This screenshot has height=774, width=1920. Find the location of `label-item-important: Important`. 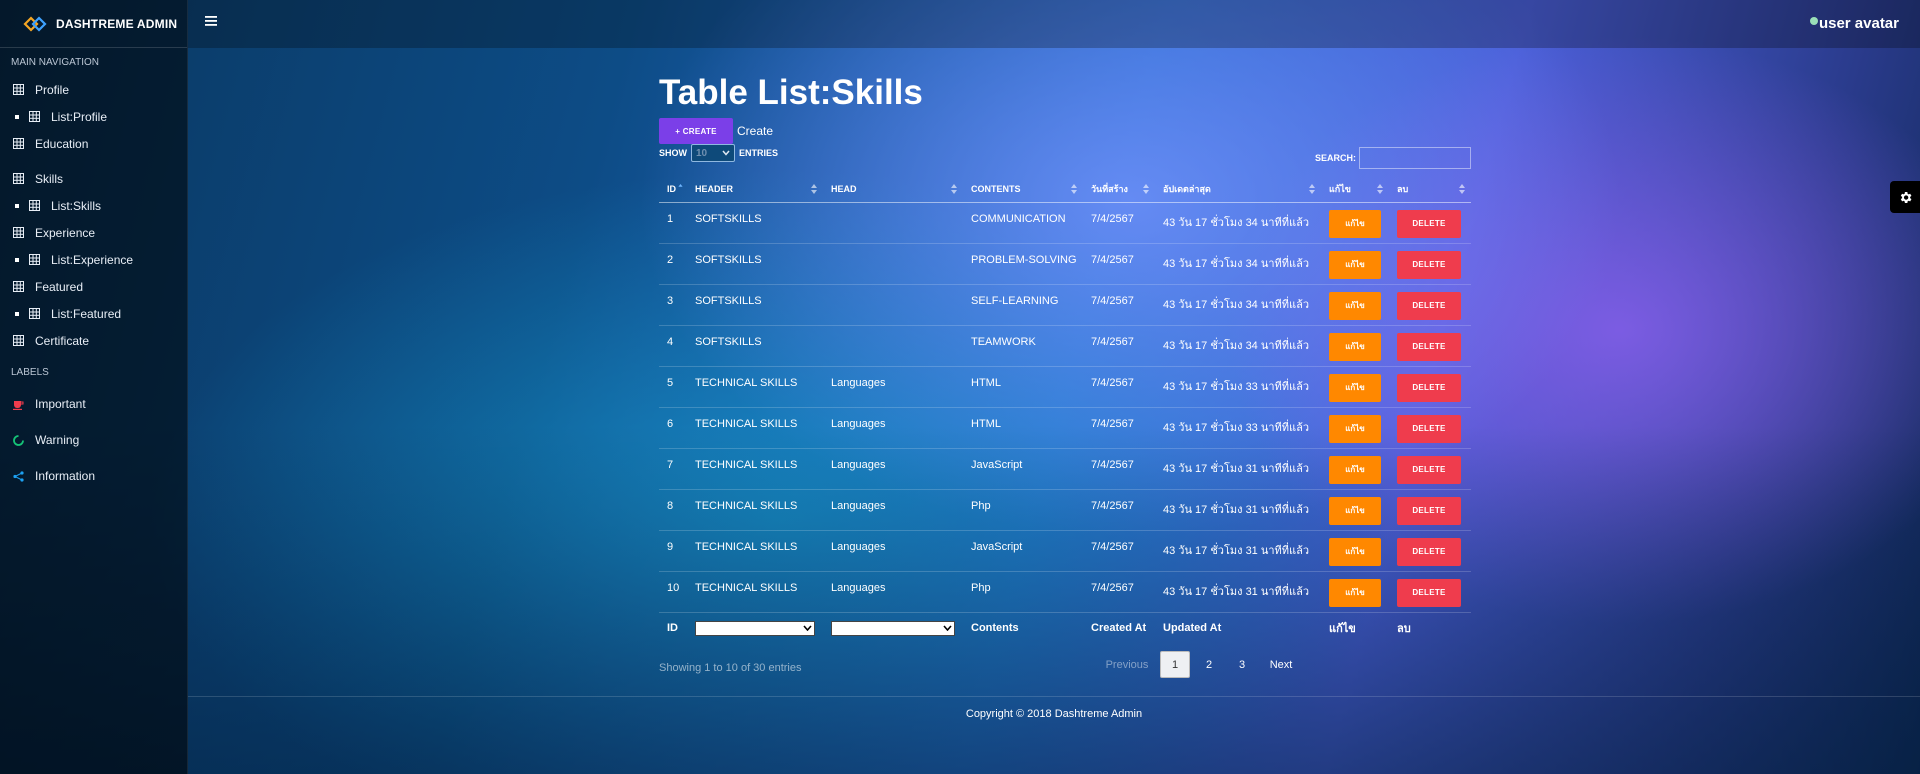

label-item-important: Important is located at coordinates (93, 404).